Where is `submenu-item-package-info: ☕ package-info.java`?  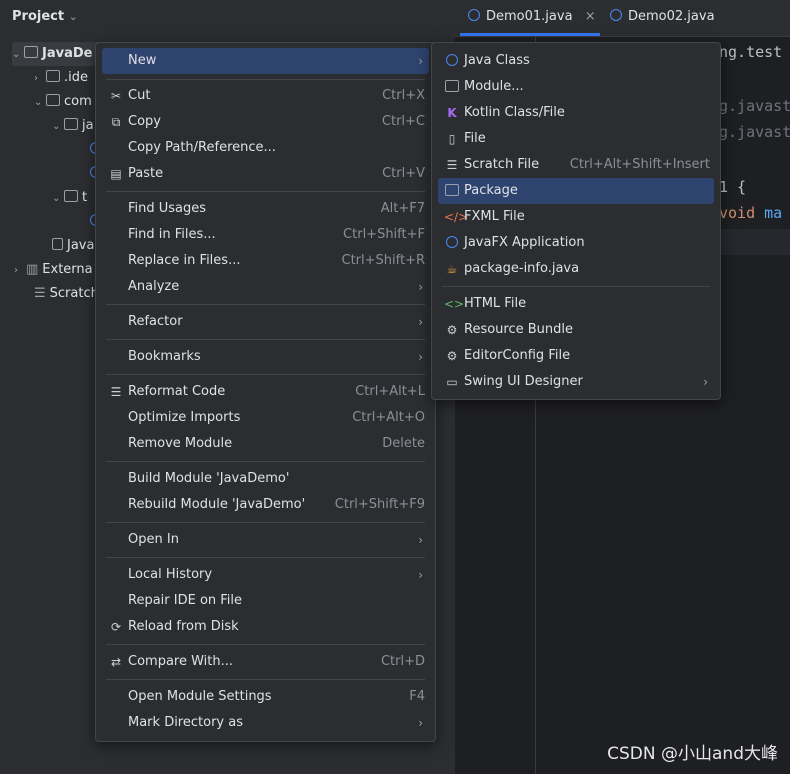
submenu-item-package-info: ☕ package-info.java is located at coordinates (576, 269).